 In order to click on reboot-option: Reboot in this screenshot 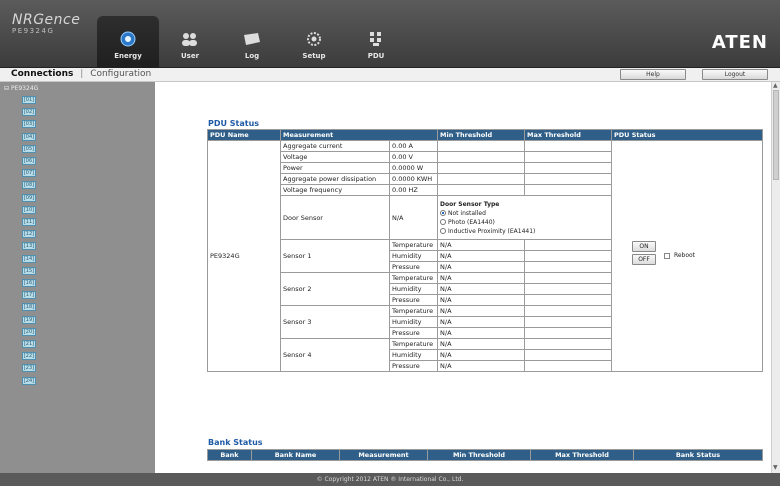, I will do `click(679, 255)`.